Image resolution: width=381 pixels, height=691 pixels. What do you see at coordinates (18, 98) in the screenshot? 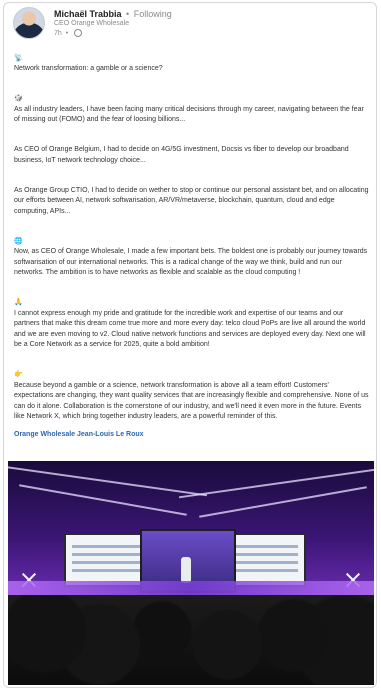
I see `dice-icon: 🎲` at bounding box center [18, 98].